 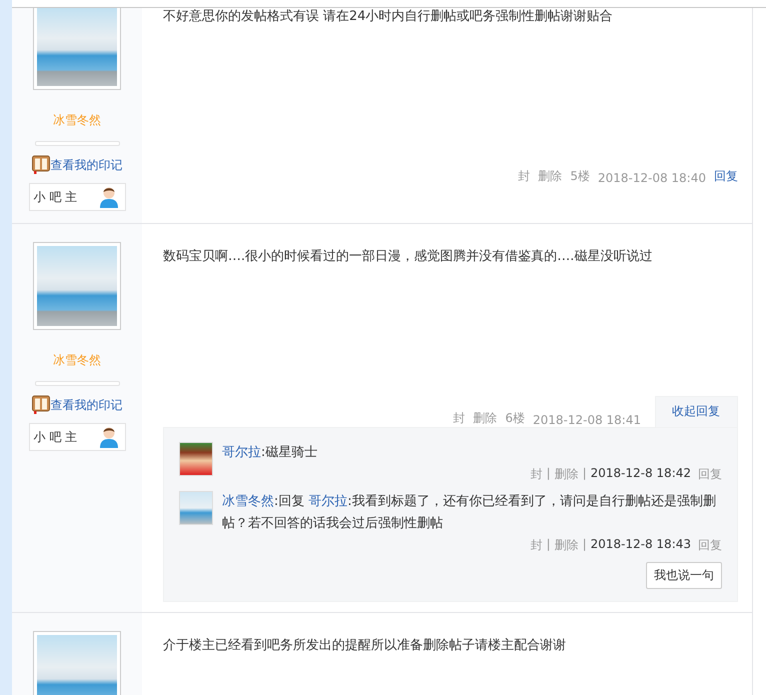 I want to click on post-text: 不好意思你的发帖格式有误 请在24小时内自行删帖或吧务强制性删帖谢谢贴合, so click(x=388, y=17).